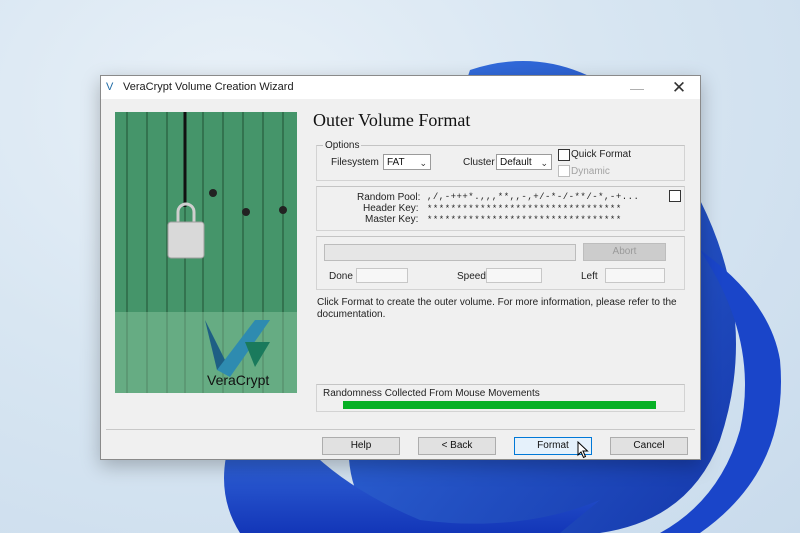  What do you see at coordinates (400, 429) in the screenshot?
I see `button-separator` at bounding box center [400, 429].